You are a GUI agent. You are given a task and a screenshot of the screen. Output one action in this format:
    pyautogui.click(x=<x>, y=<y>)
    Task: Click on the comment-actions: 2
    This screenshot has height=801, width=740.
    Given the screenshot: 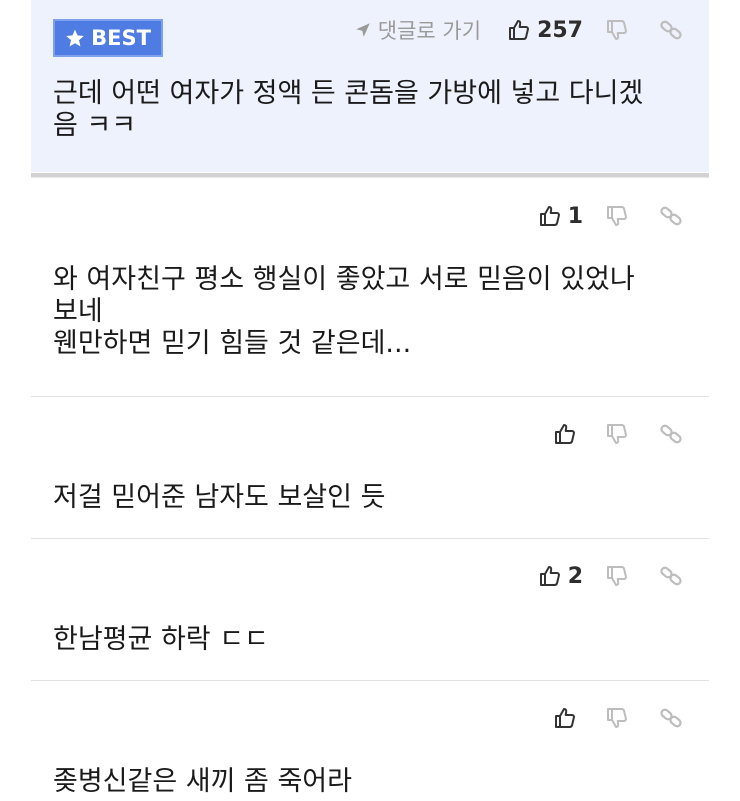 What is the action you would take?
    pyautogui.click(x=623, y=576)
    